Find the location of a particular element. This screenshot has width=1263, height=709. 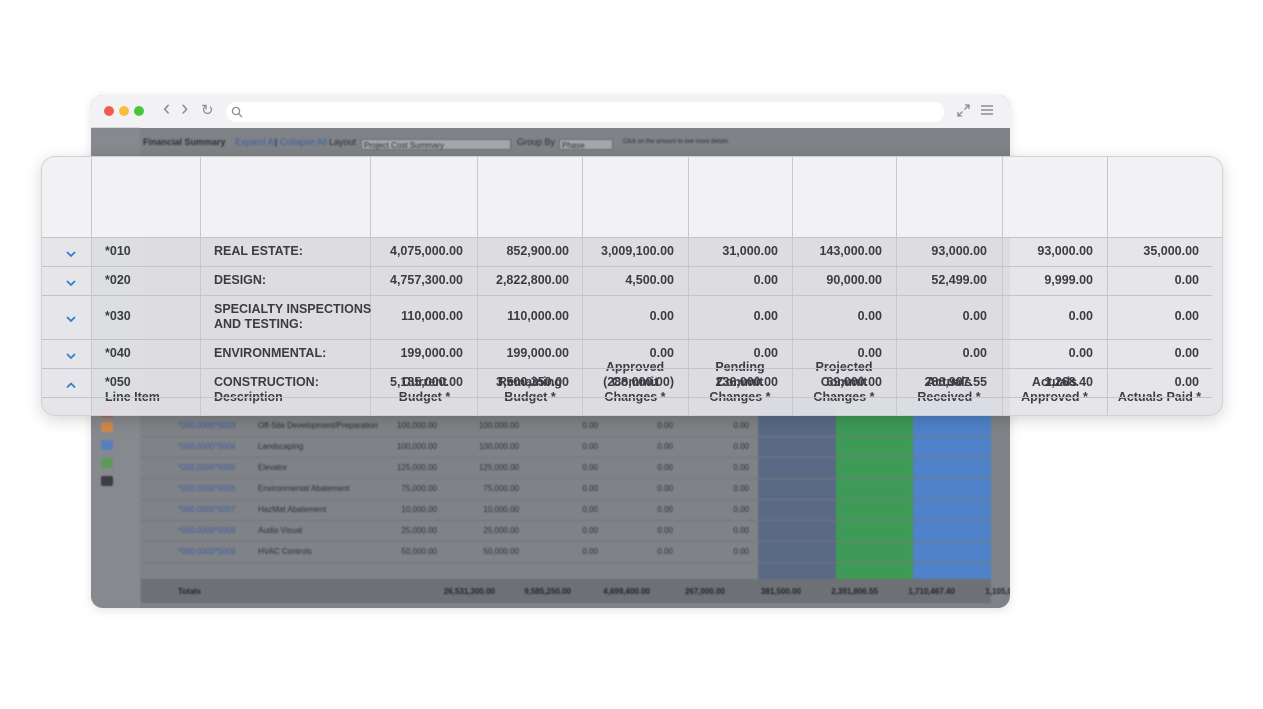

amount-actuals-approved: 1,268.40 is located at coordinates (1038, 382).